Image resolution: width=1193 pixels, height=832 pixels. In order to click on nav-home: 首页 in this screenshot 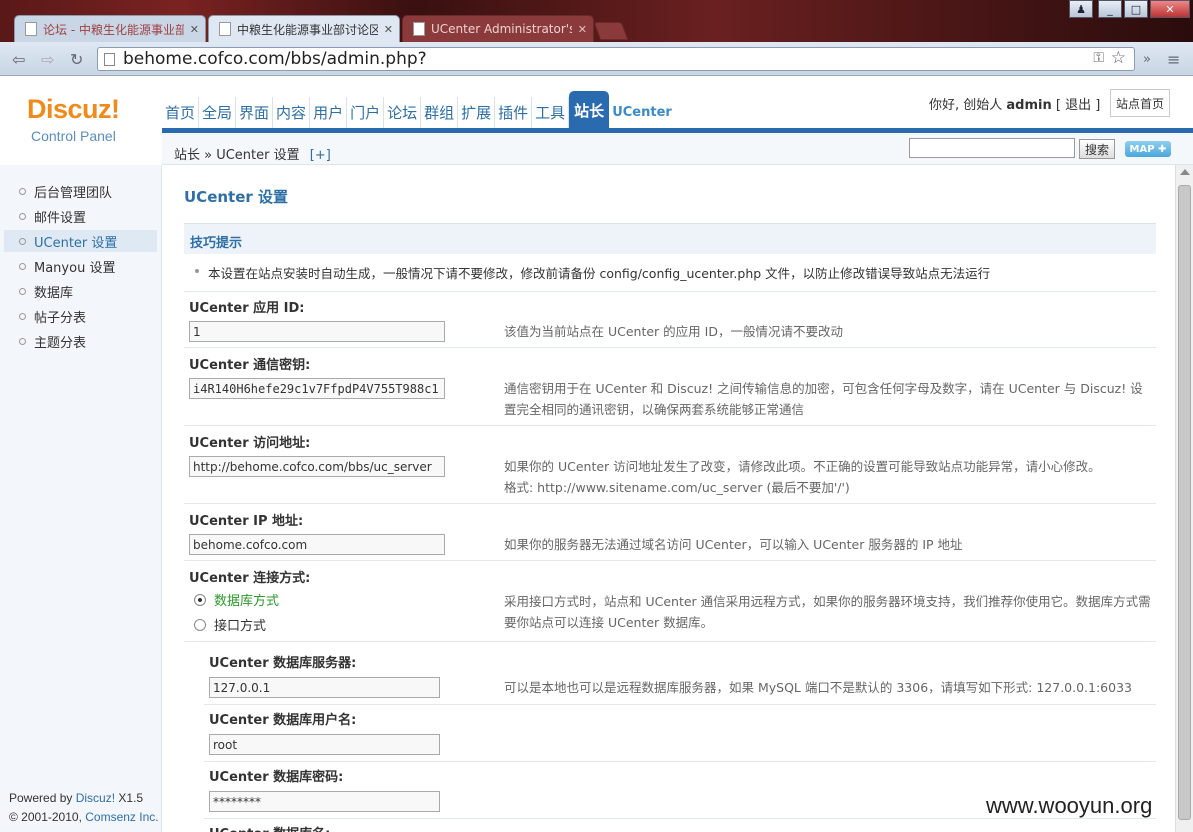, I will do `click(181, 113)`.